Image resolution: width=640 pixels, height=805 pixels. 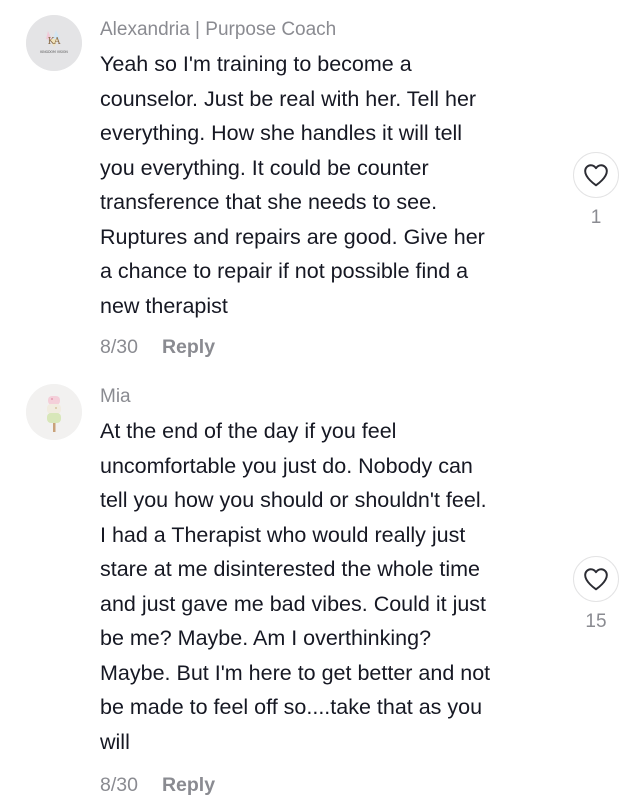 I want to click on comment-username: Mia, so click(x=115, y=397).